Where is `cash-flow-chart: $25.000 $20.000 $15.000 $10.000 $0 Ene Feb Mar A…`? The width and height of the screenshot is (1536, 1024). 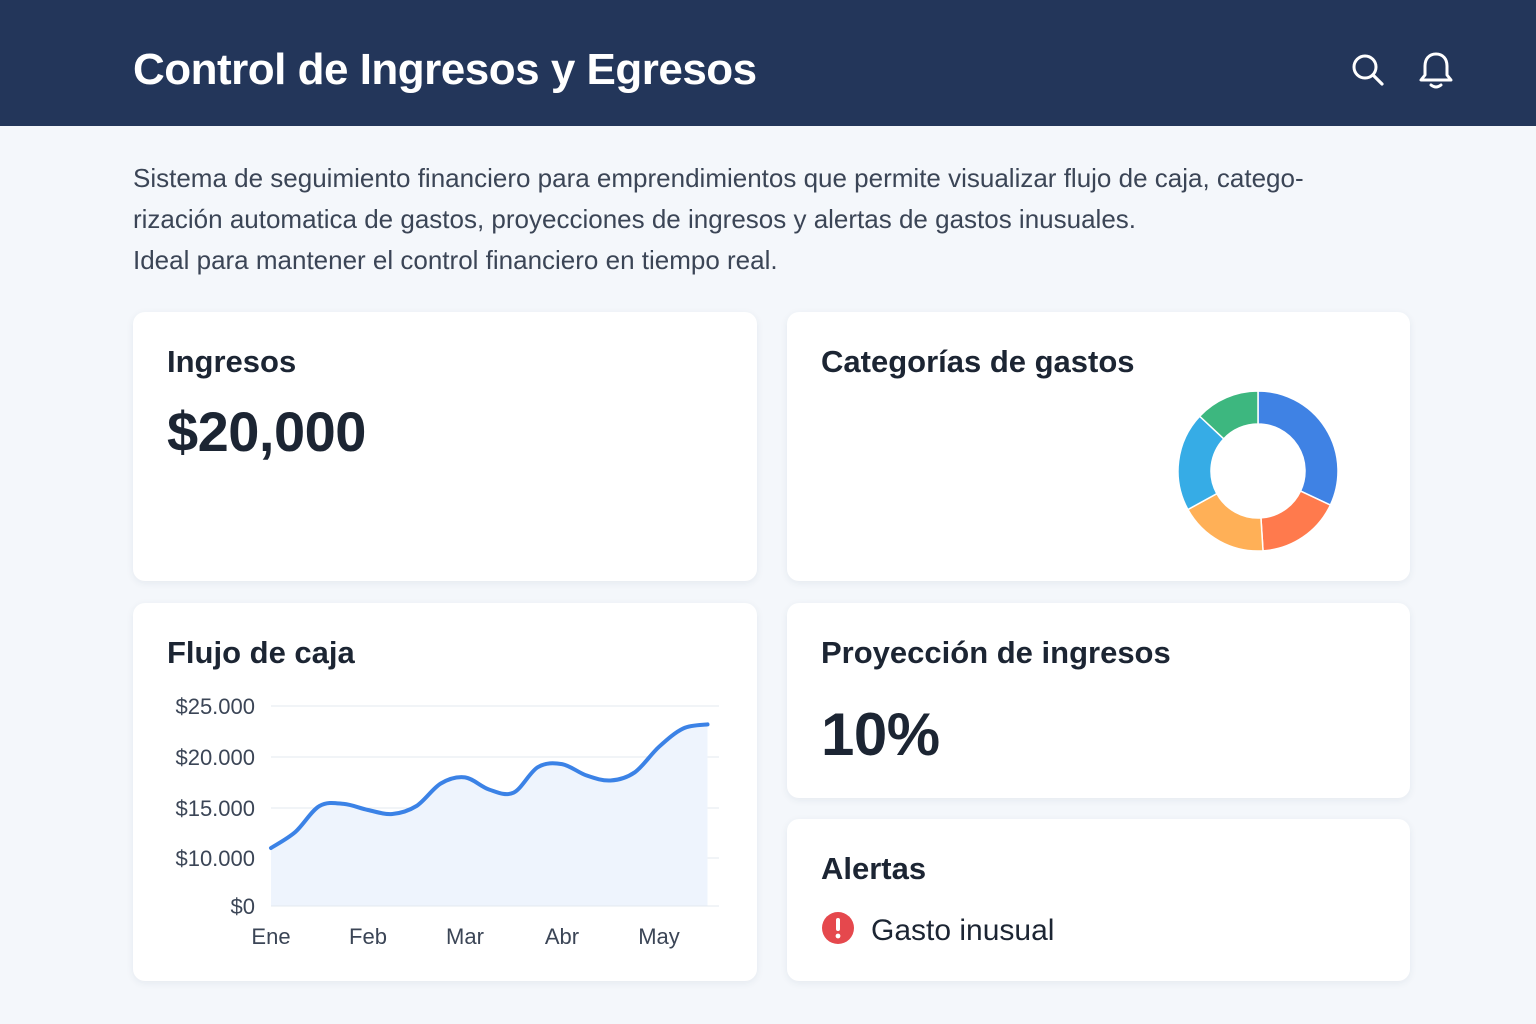 cash-flow-chart: $25.000 $20.000 $15.000 $10.000 $0 Ene Feb Mar A… is located at coordinates (447, 821).